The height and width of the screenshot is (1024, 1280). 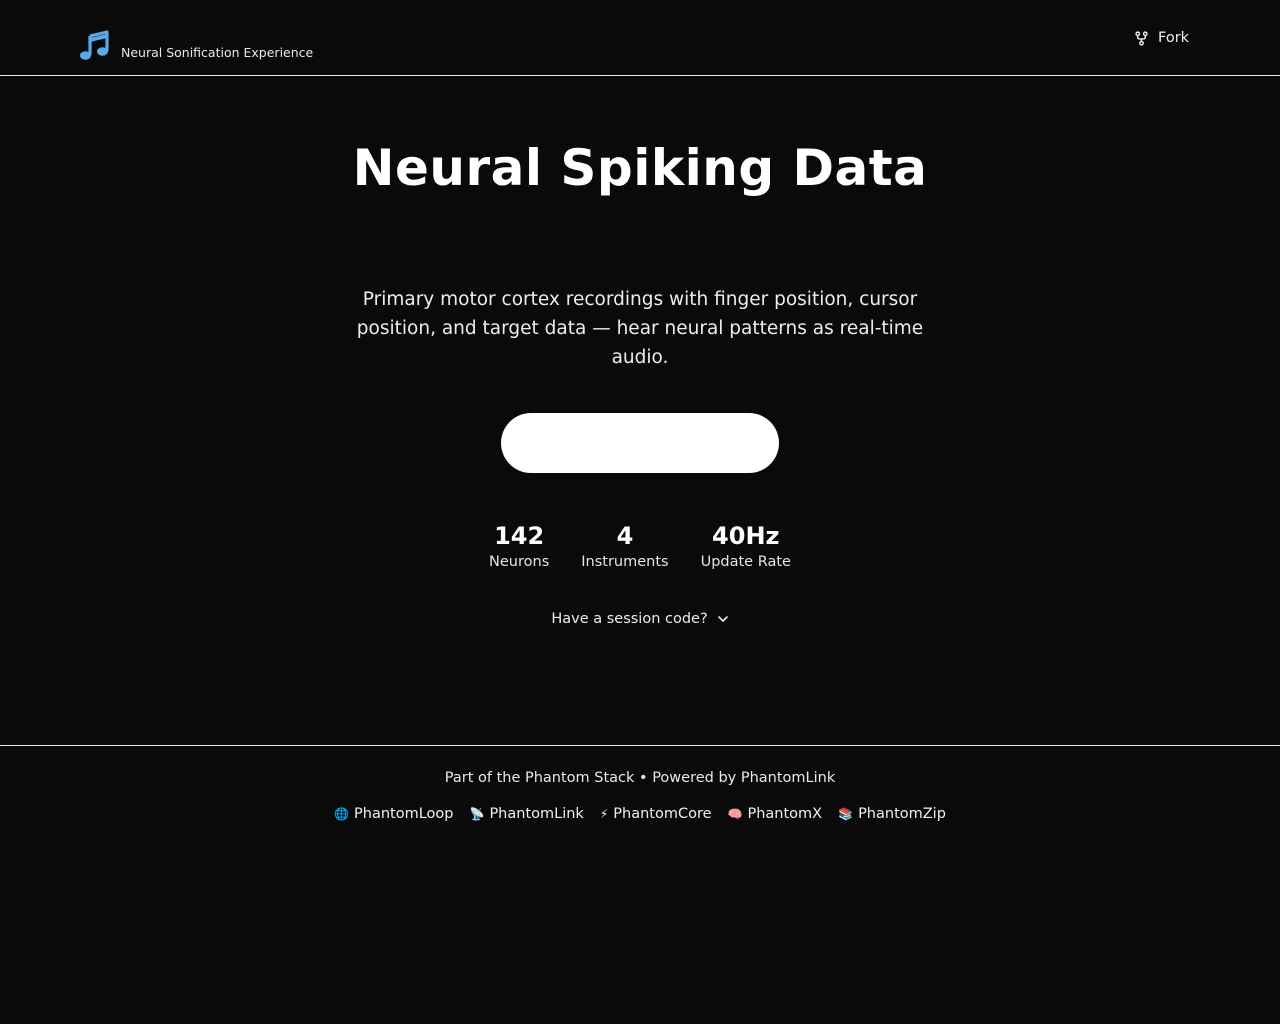 What do you see at coordinates (785, 814) in the screenshot?
I see `footer-link-label: PhantomX` at bounding box center [785, 814].